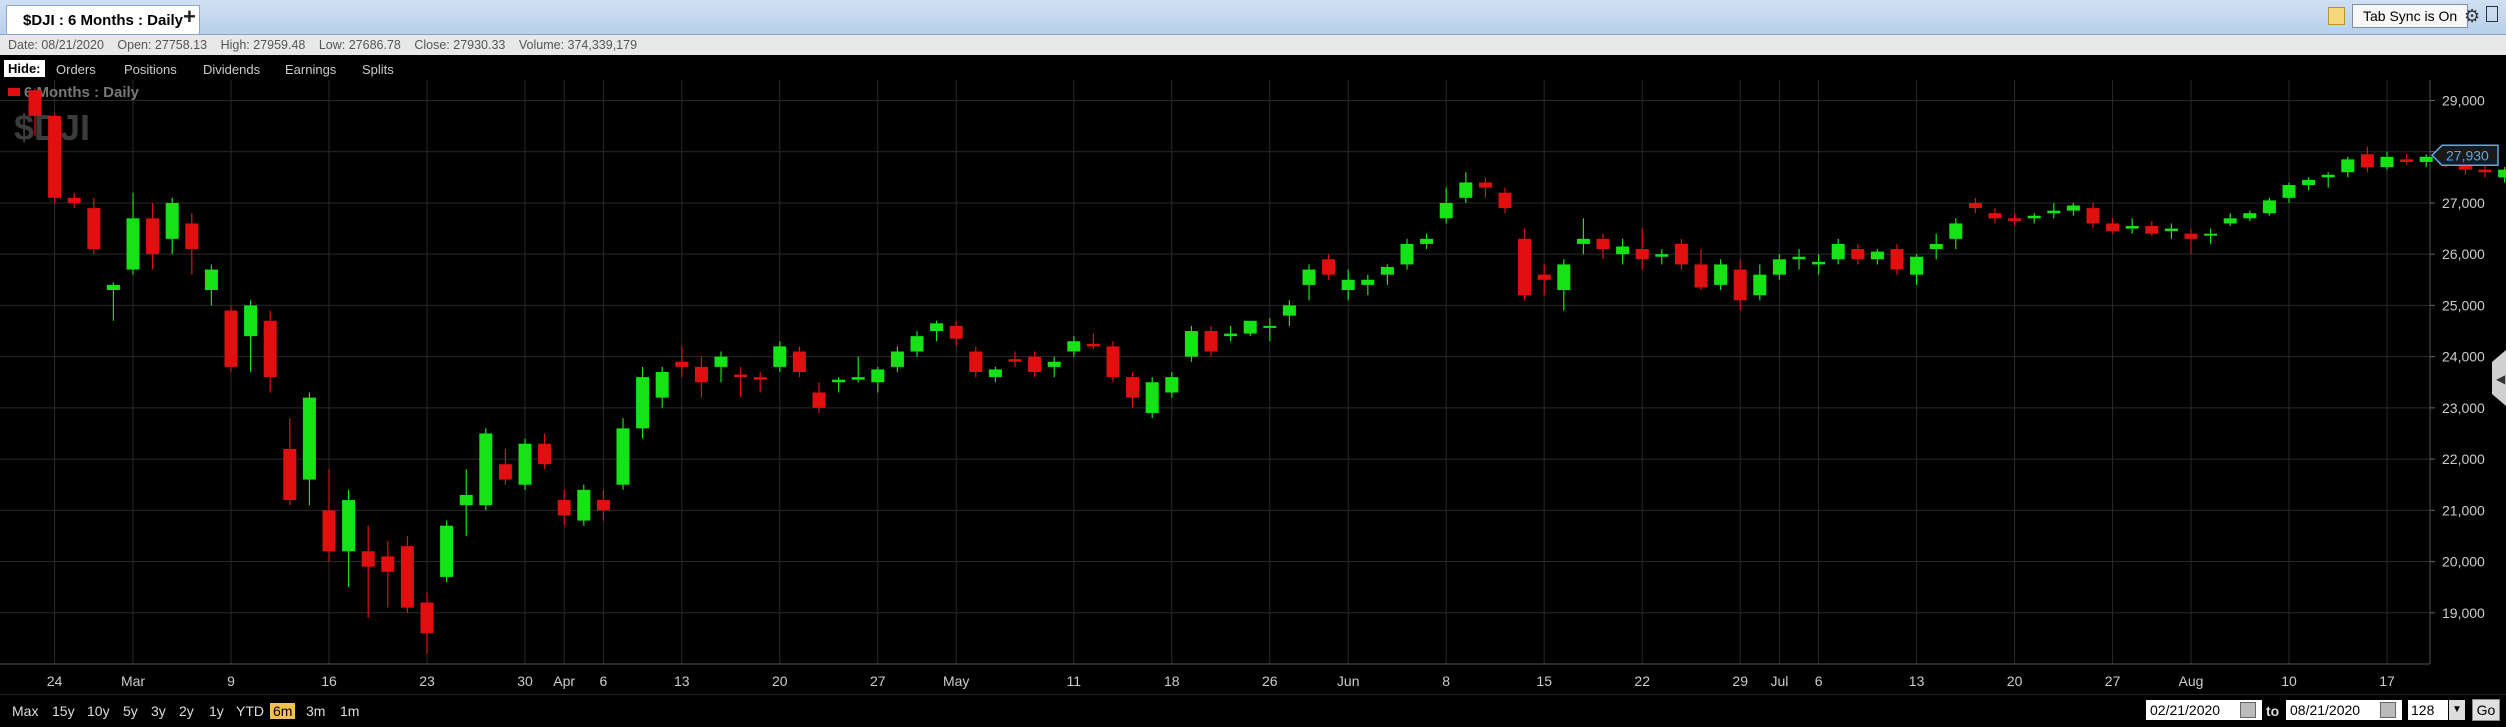  I want to click on range-15y: 15y, so click(63, 711).